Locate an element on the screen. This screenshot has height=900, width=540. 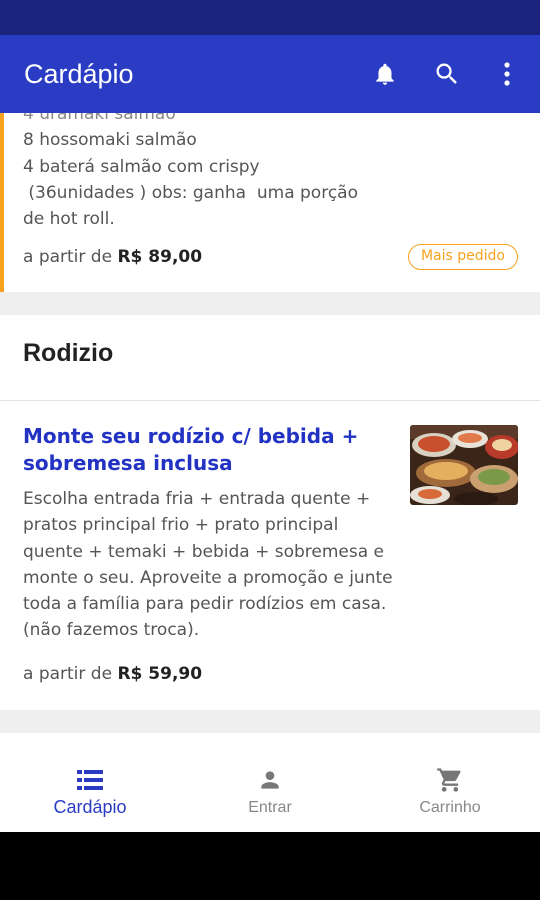
section-title: Rodizio is located at coordinates (68, 353).